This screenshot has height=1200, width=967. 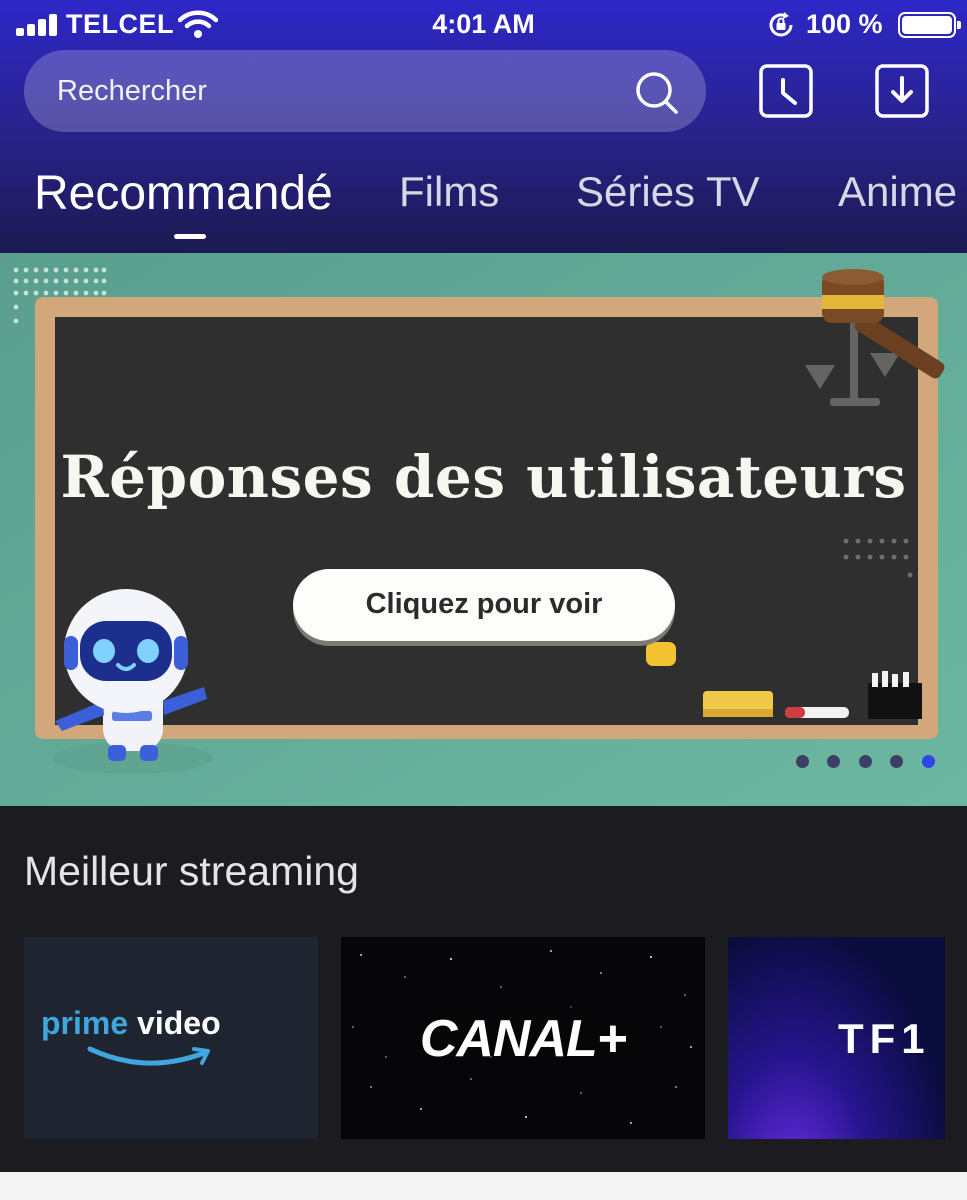 What do you see at coordinates (337, 91) in the screenshot?
I see `search-input` at bounding box center [337, 91].